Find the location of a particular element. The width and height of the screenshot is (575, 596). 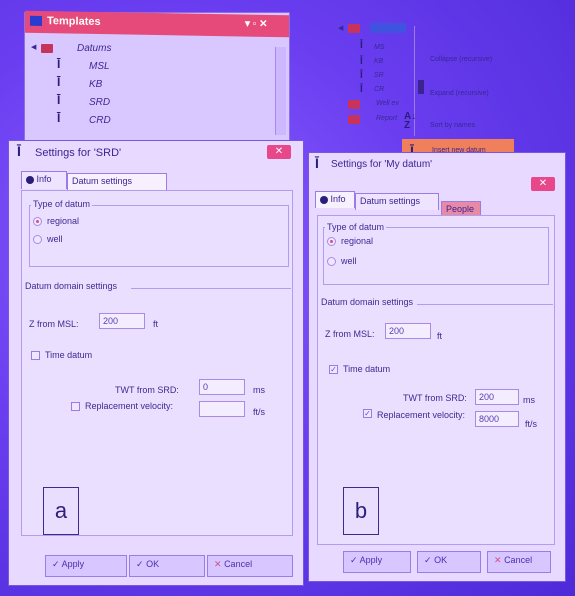

type-of-datum-label: Type of datum is located at coordinates (356, 227).